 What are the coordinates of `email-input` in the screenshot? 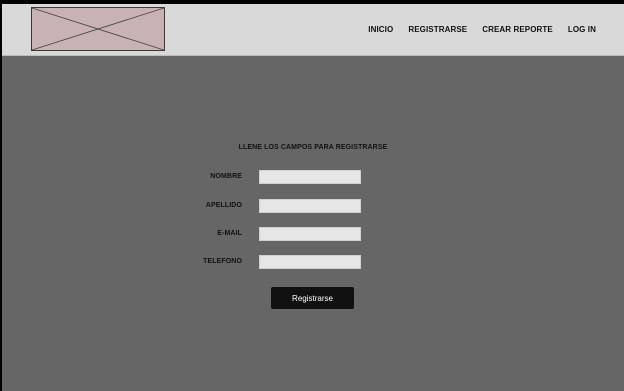 It's located at (310, 234).